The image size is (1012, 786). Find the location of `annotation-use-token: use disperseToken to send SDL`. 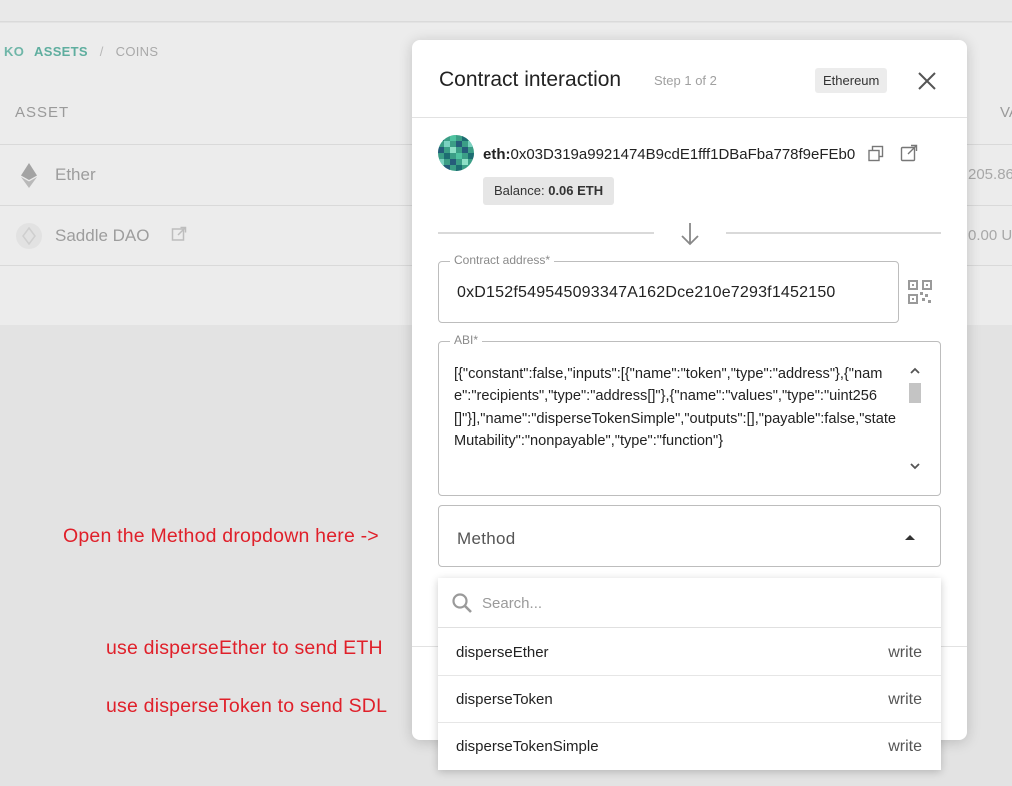

annotation-use-token: use disperseToken to send SDL is located at coordinates (247, 706).